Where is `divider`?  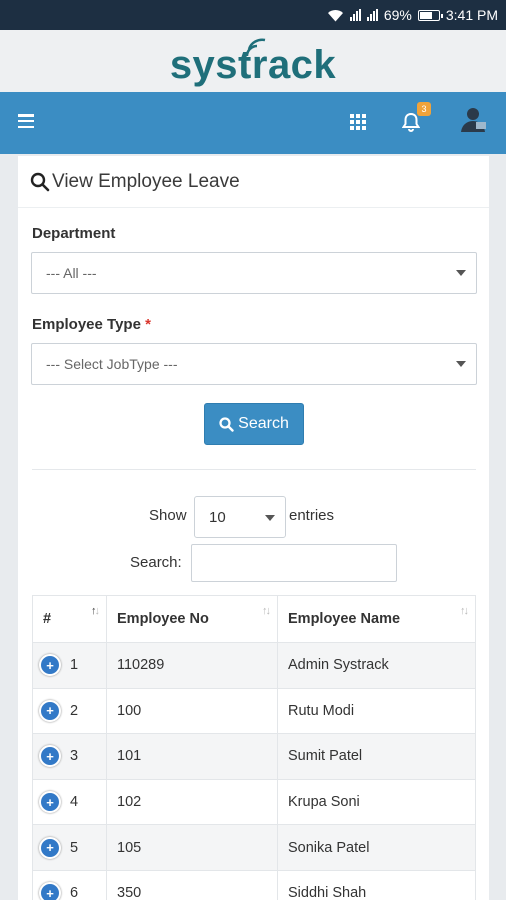 divider is located at coordinates (254, 469).